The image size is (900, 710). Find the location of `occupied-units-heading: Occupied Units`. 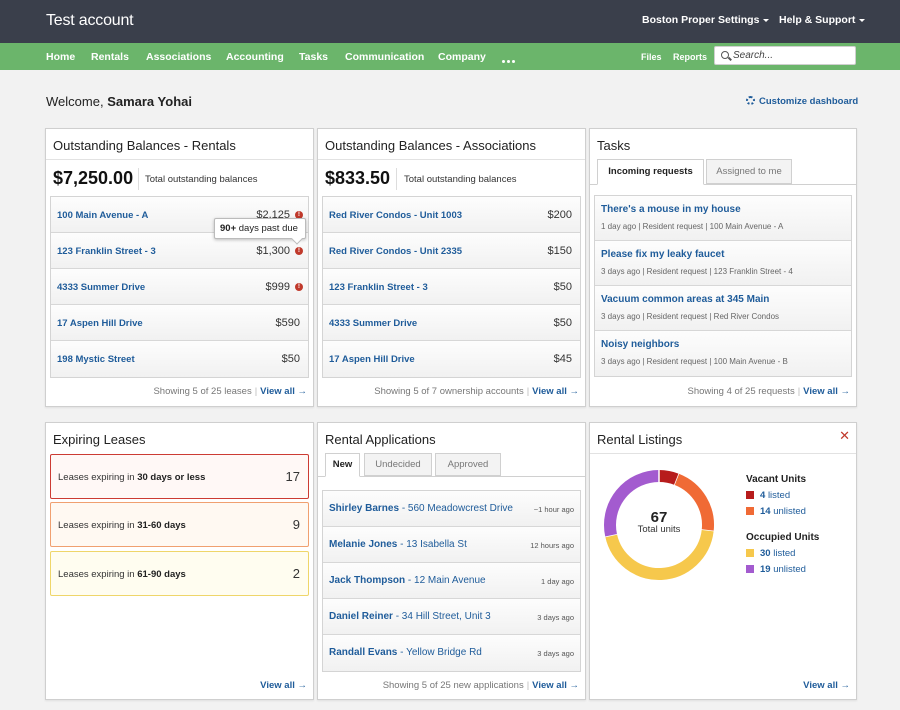

occupied-units-heading: Occupied Units is located at coordinates (783, 537).